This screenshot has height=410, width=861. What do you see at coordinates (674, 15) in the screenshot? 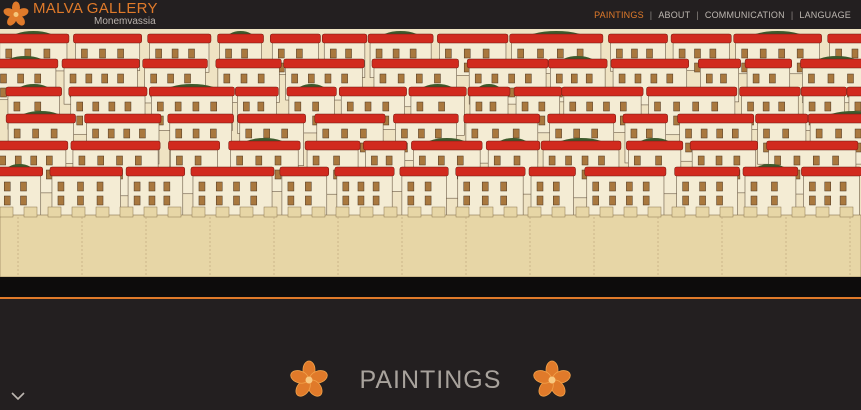
I see `nav-item-about: ABOUT` at bounding box center [674, 15].